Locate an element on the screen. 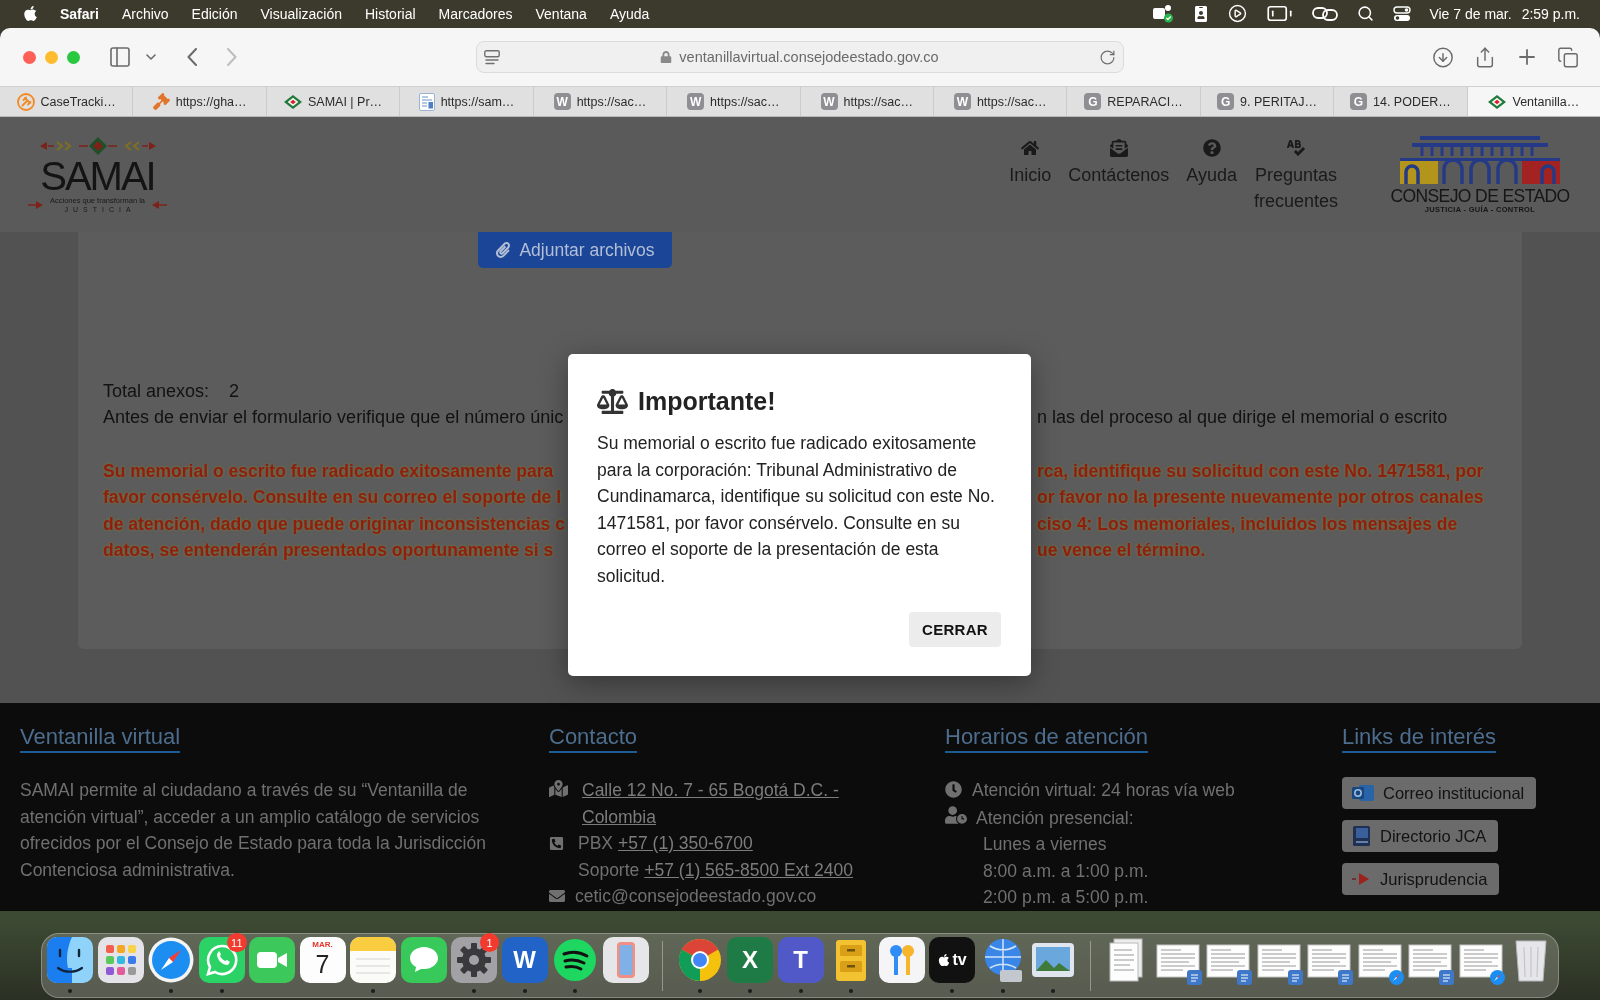 The width and height of the screenshot is (1600, 1000). letter-tile-icon: T is located at coordinates (800, 960).